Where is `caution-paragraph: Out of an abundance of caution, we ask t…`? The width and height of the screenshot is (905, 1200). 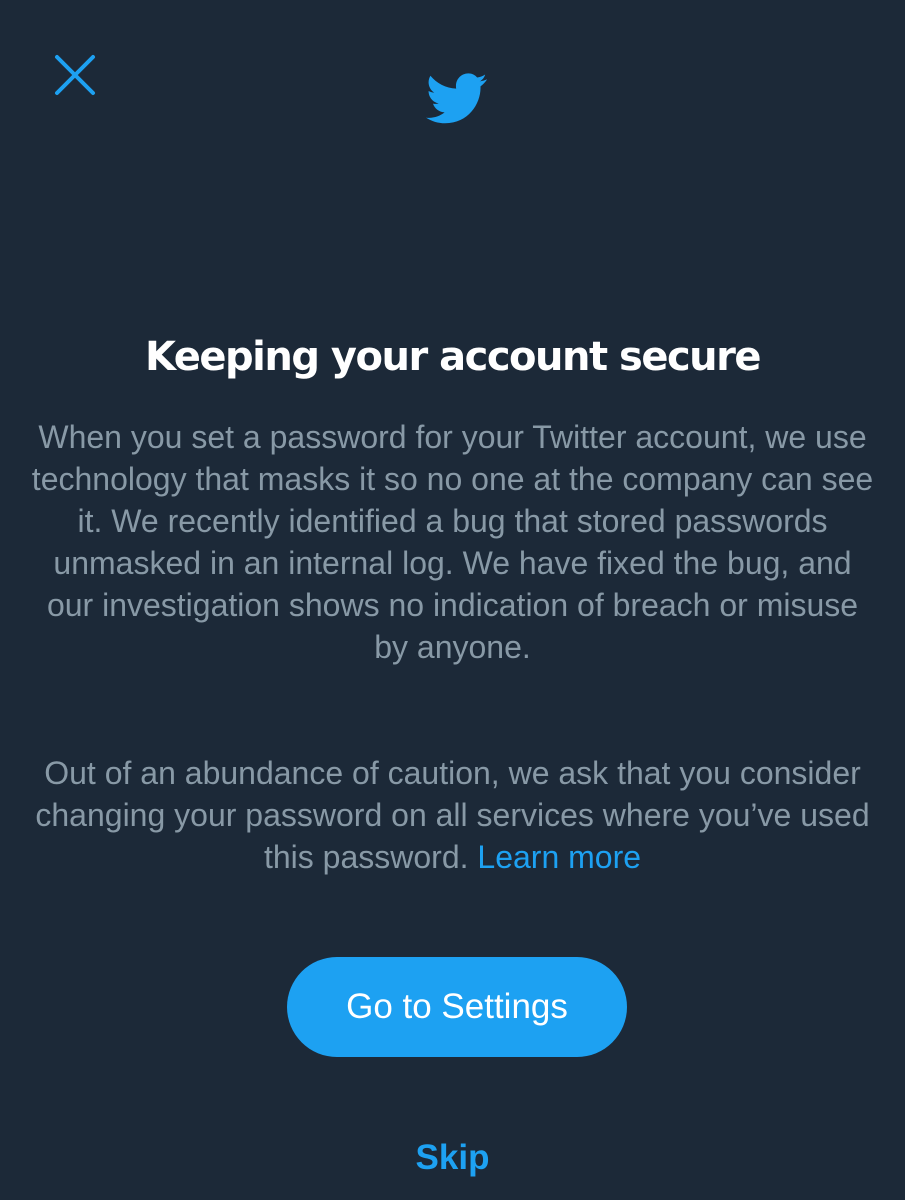 caution-paragraph: Out of an abundance of caution, we ask t… is located at coordinates (452, 815).